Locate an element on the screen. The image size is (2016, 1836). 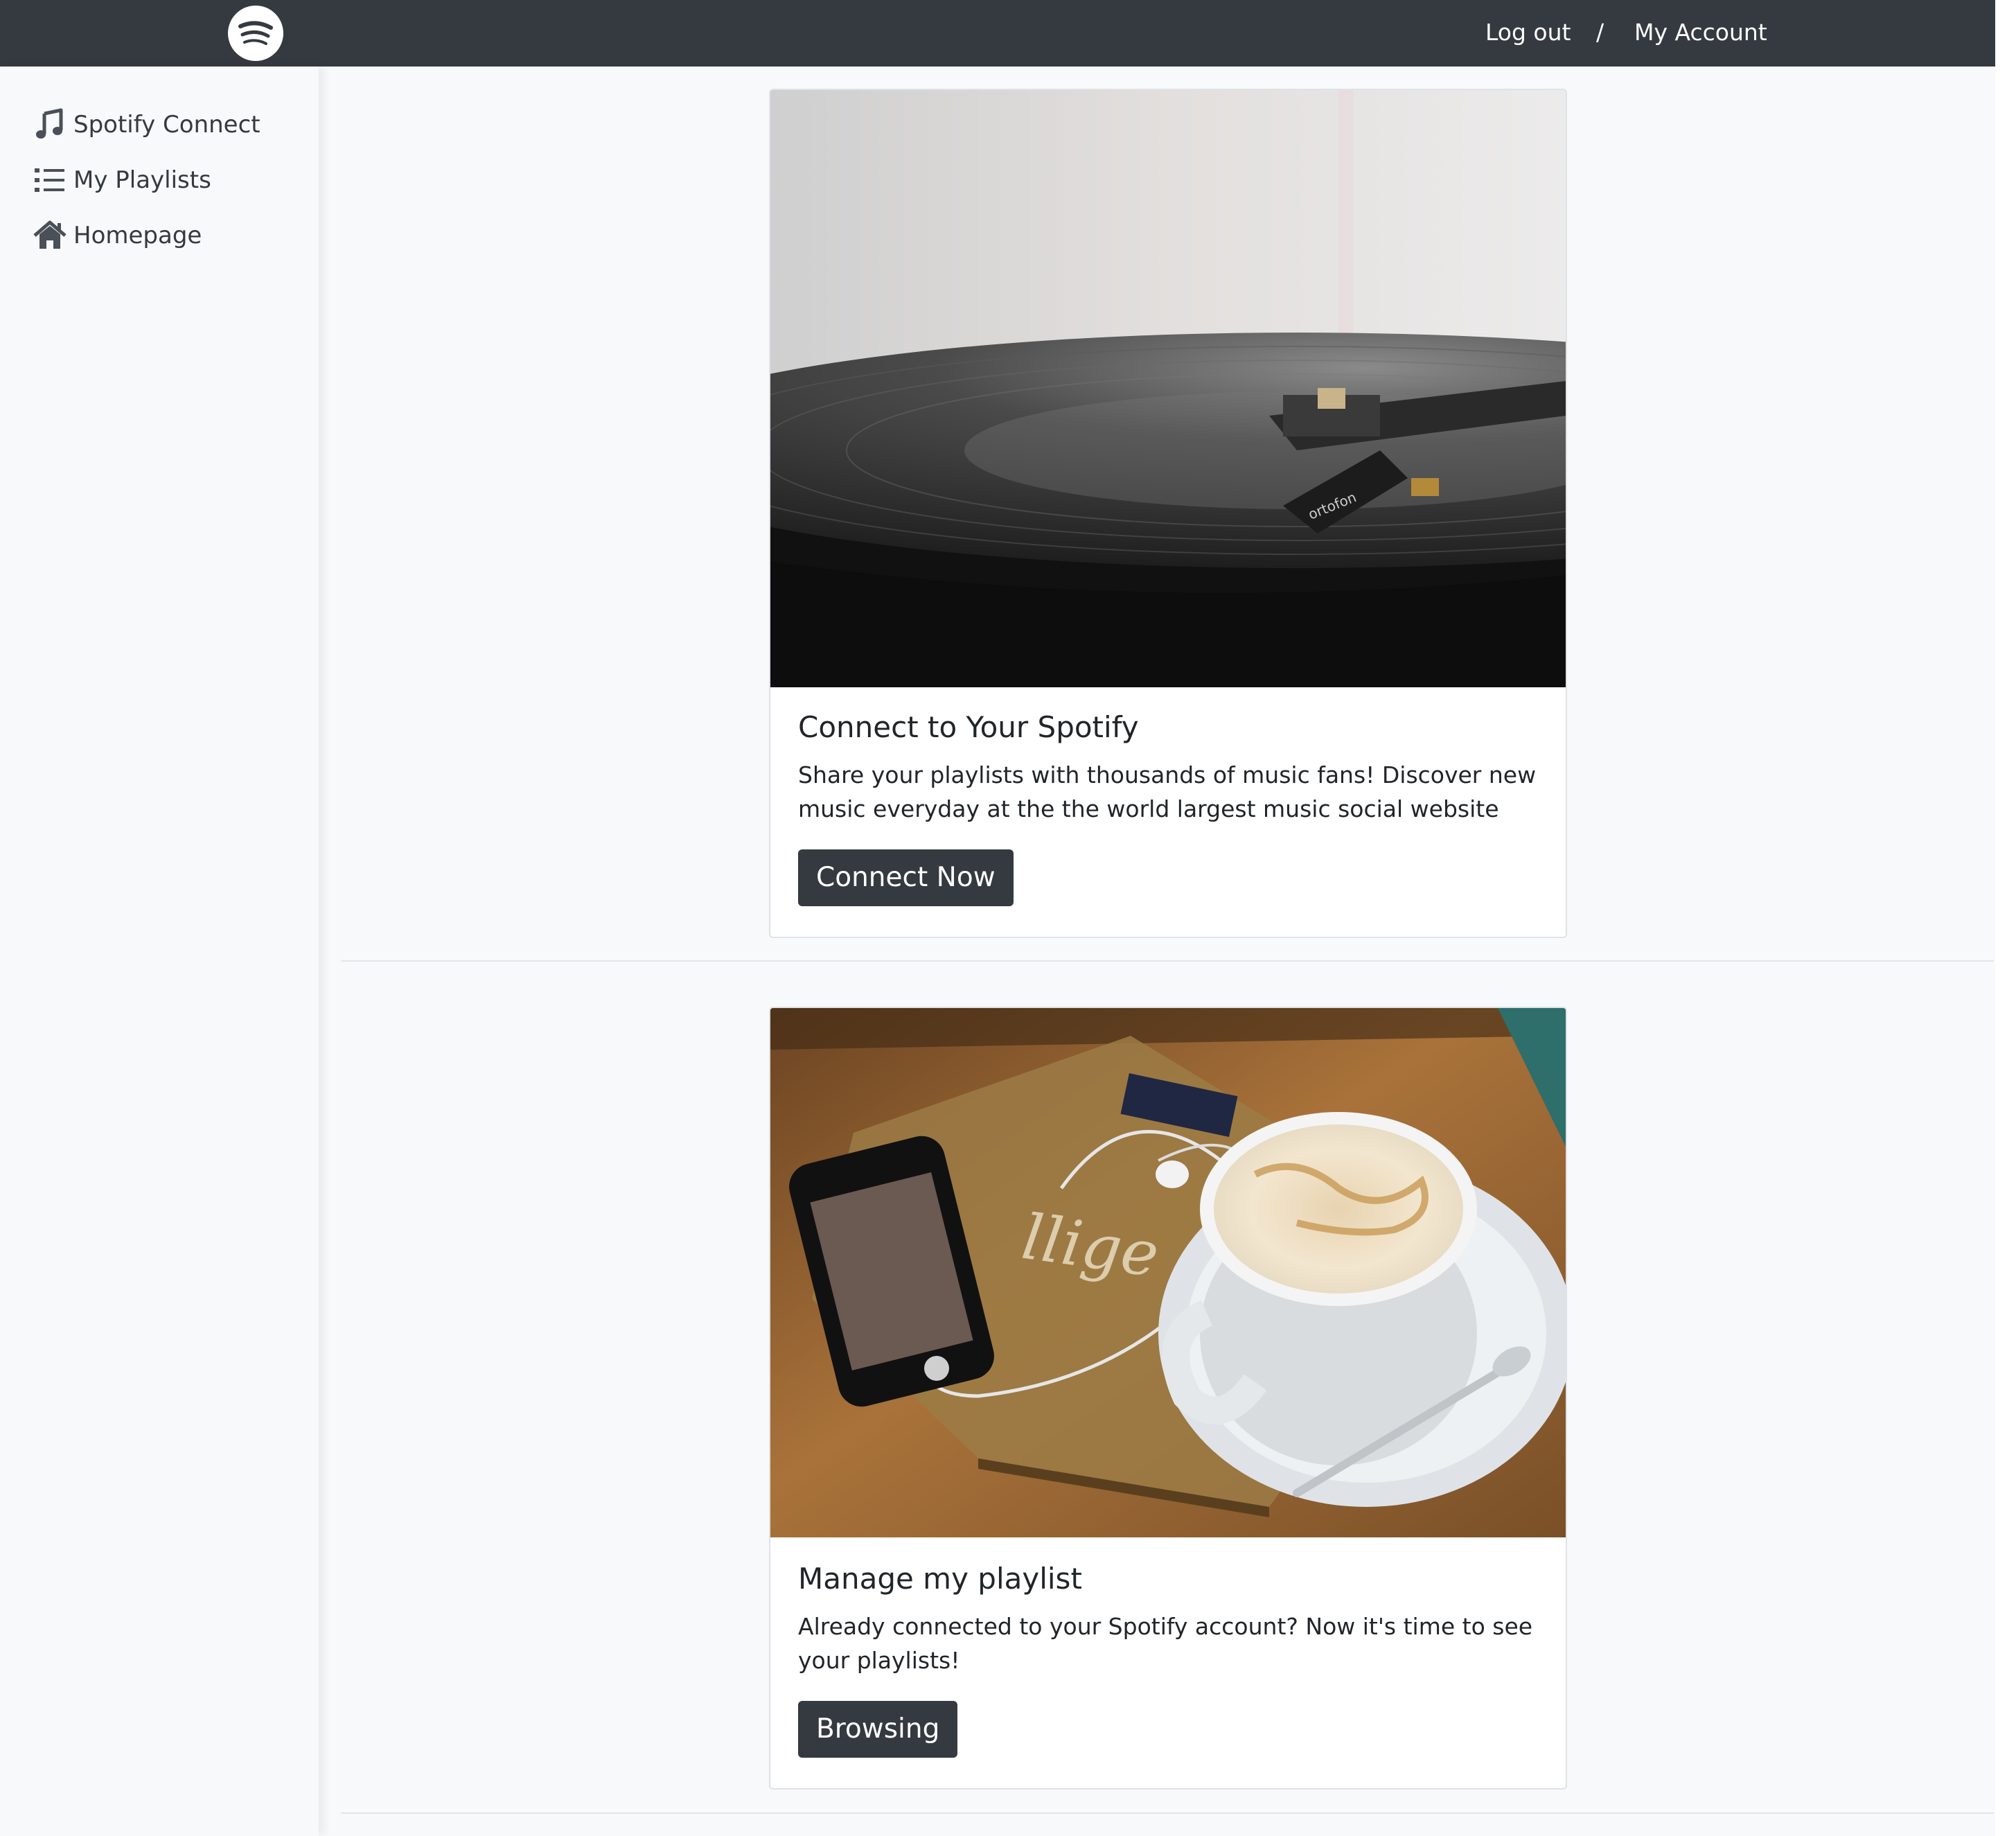
sidebar-item-label: Spotify Connect is located at coordinates (166, 125).